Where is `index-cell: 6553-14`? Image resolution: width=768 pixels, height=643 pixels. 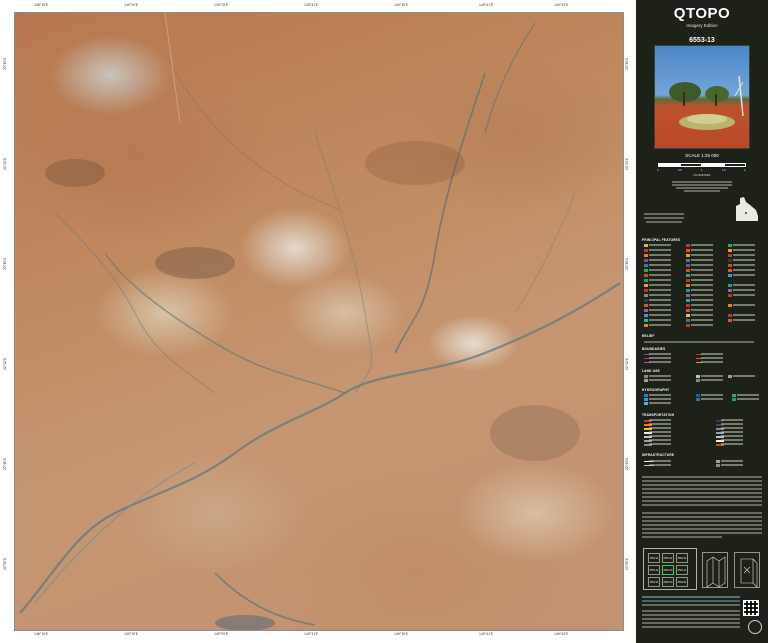 index-cell: 6553-14 is located at coordinates (654, 570).